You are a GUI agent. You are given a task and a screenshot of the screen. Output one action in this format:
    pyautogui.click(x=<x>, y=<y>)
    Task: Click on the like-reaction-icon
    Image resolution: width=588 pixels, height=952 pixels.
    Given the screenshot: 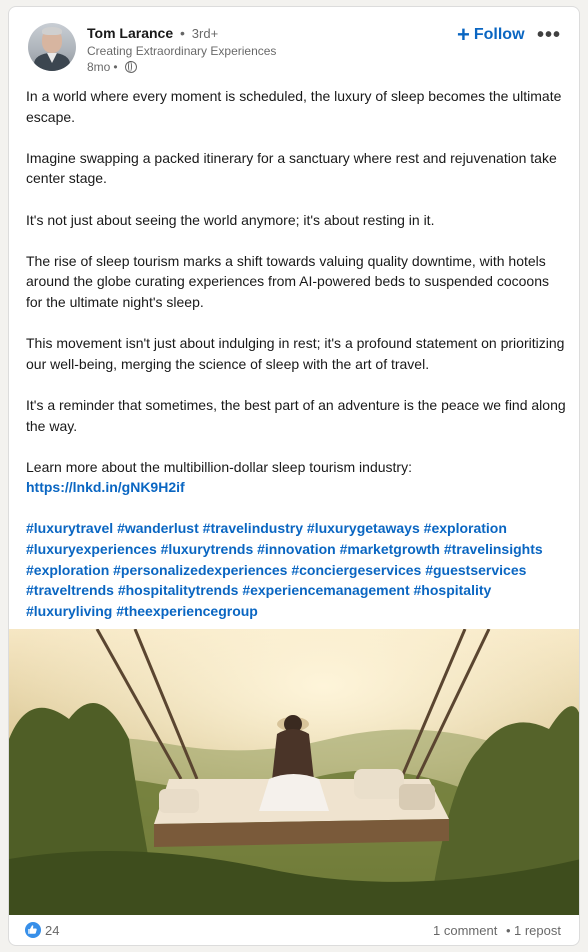 What is the action you would take?
    pyautogui.click(x=33, y=930)
    